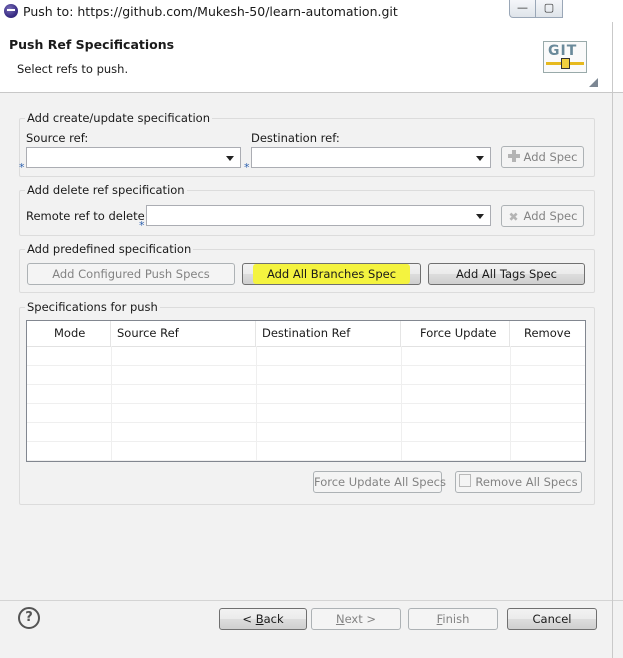 The width and height of the screenshot is (623, 658). I want to click on create-update-group-label: Add create/update specification, so click(119, 118).